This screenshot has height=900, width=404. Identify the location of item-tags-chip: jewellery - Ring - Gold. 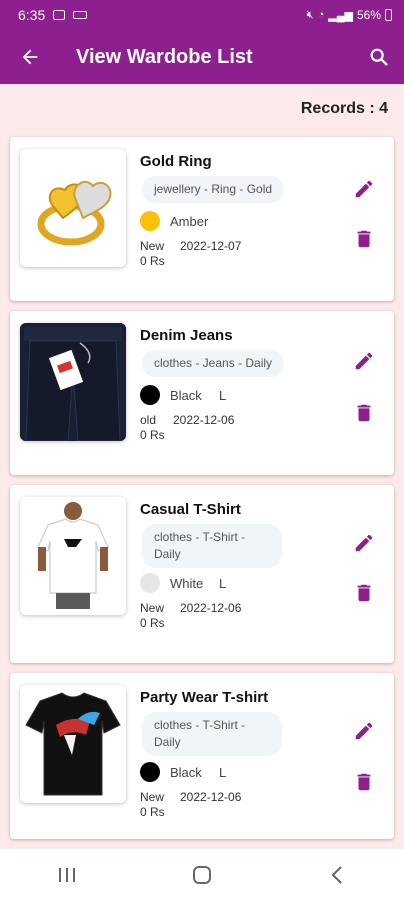
(213, 189).